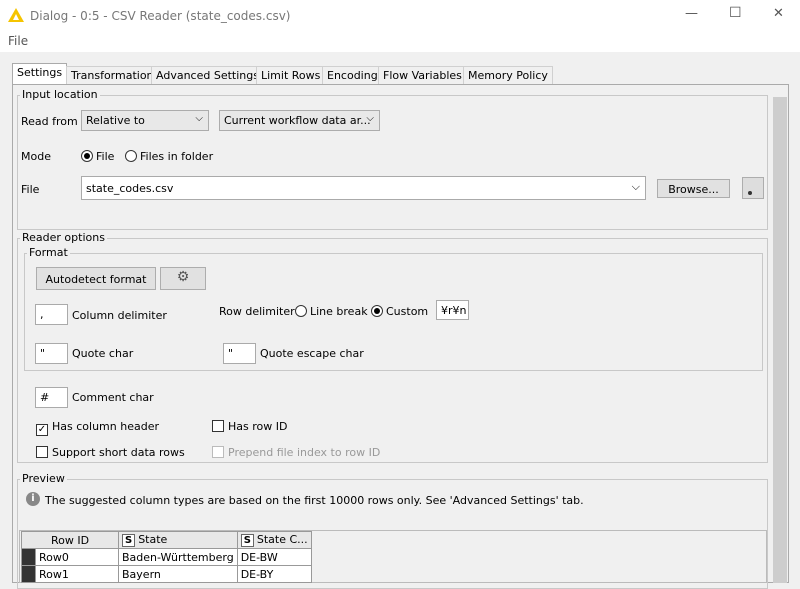  Describe the element at coordinates (153, 539) in the screenshot. I see `column-header-label: State` at that location.